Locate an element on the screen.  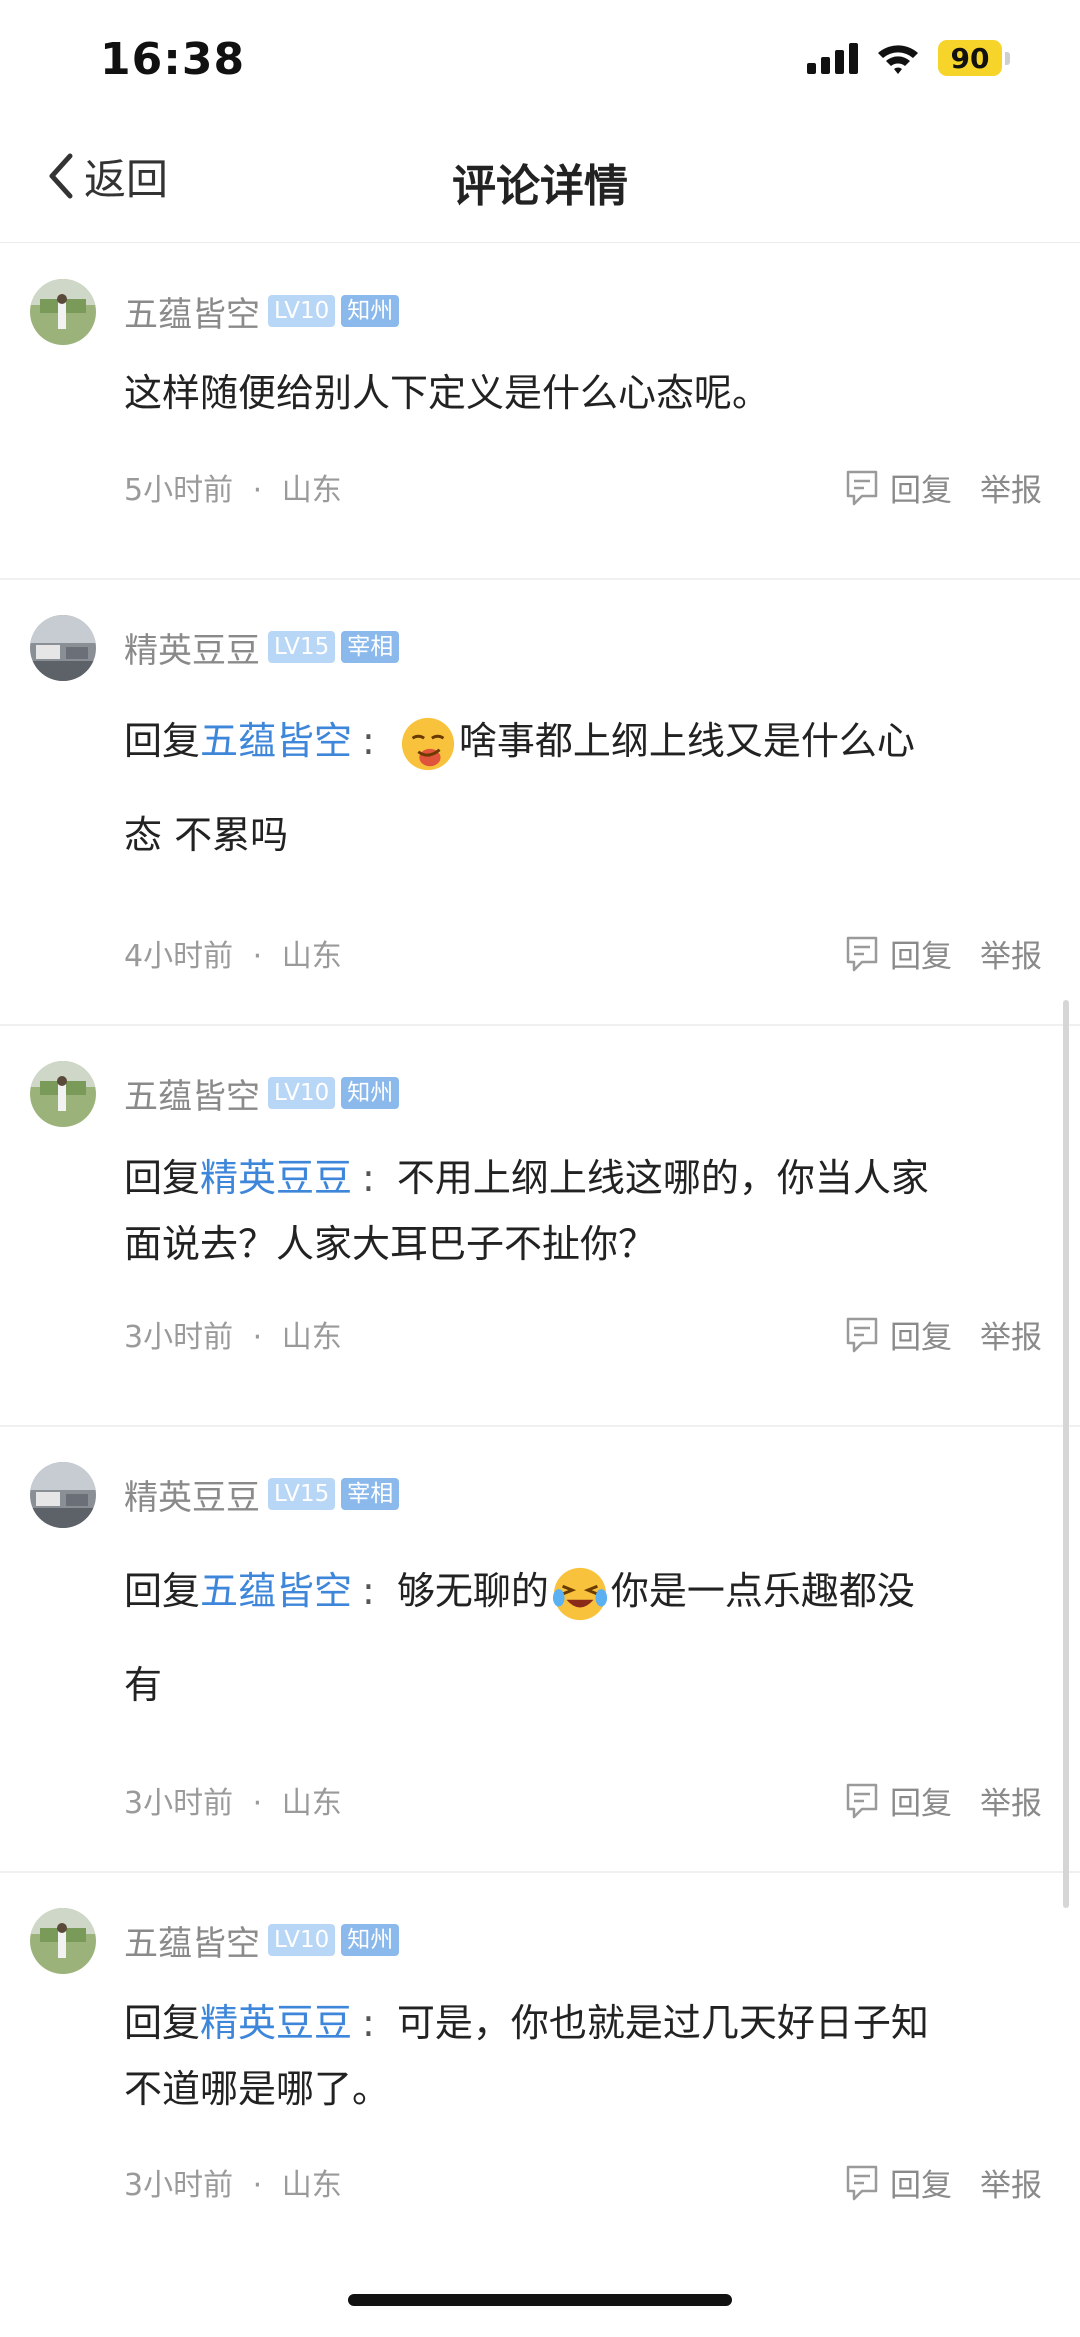
comment-time: 4小时前 is located at coordinates (179, 956).